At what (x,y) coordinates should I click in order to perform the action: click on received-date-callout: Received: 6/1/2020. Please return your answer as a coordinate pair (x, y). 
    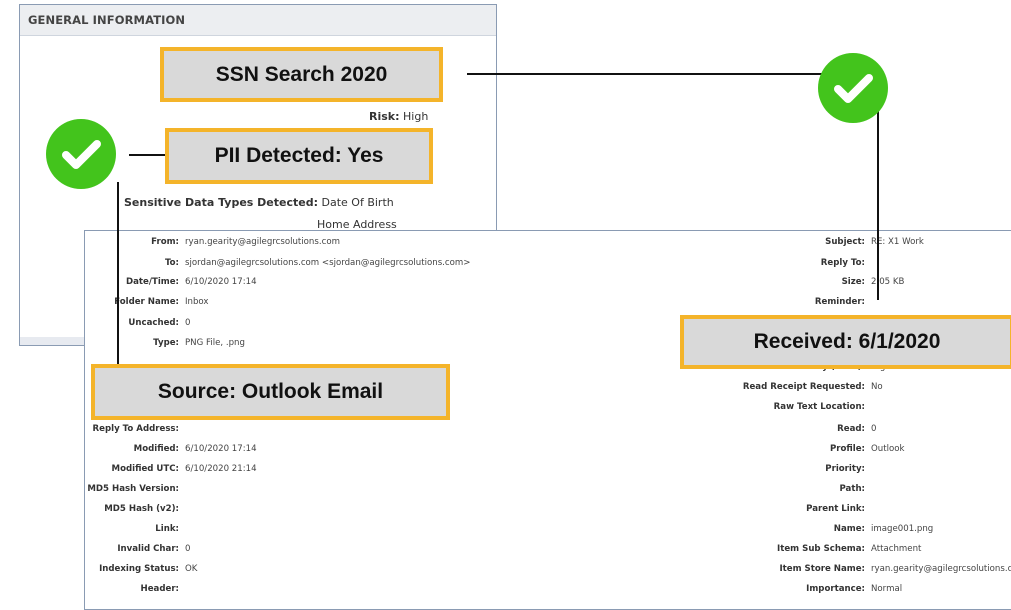
    Looking at the image, I should click on (845, 342).